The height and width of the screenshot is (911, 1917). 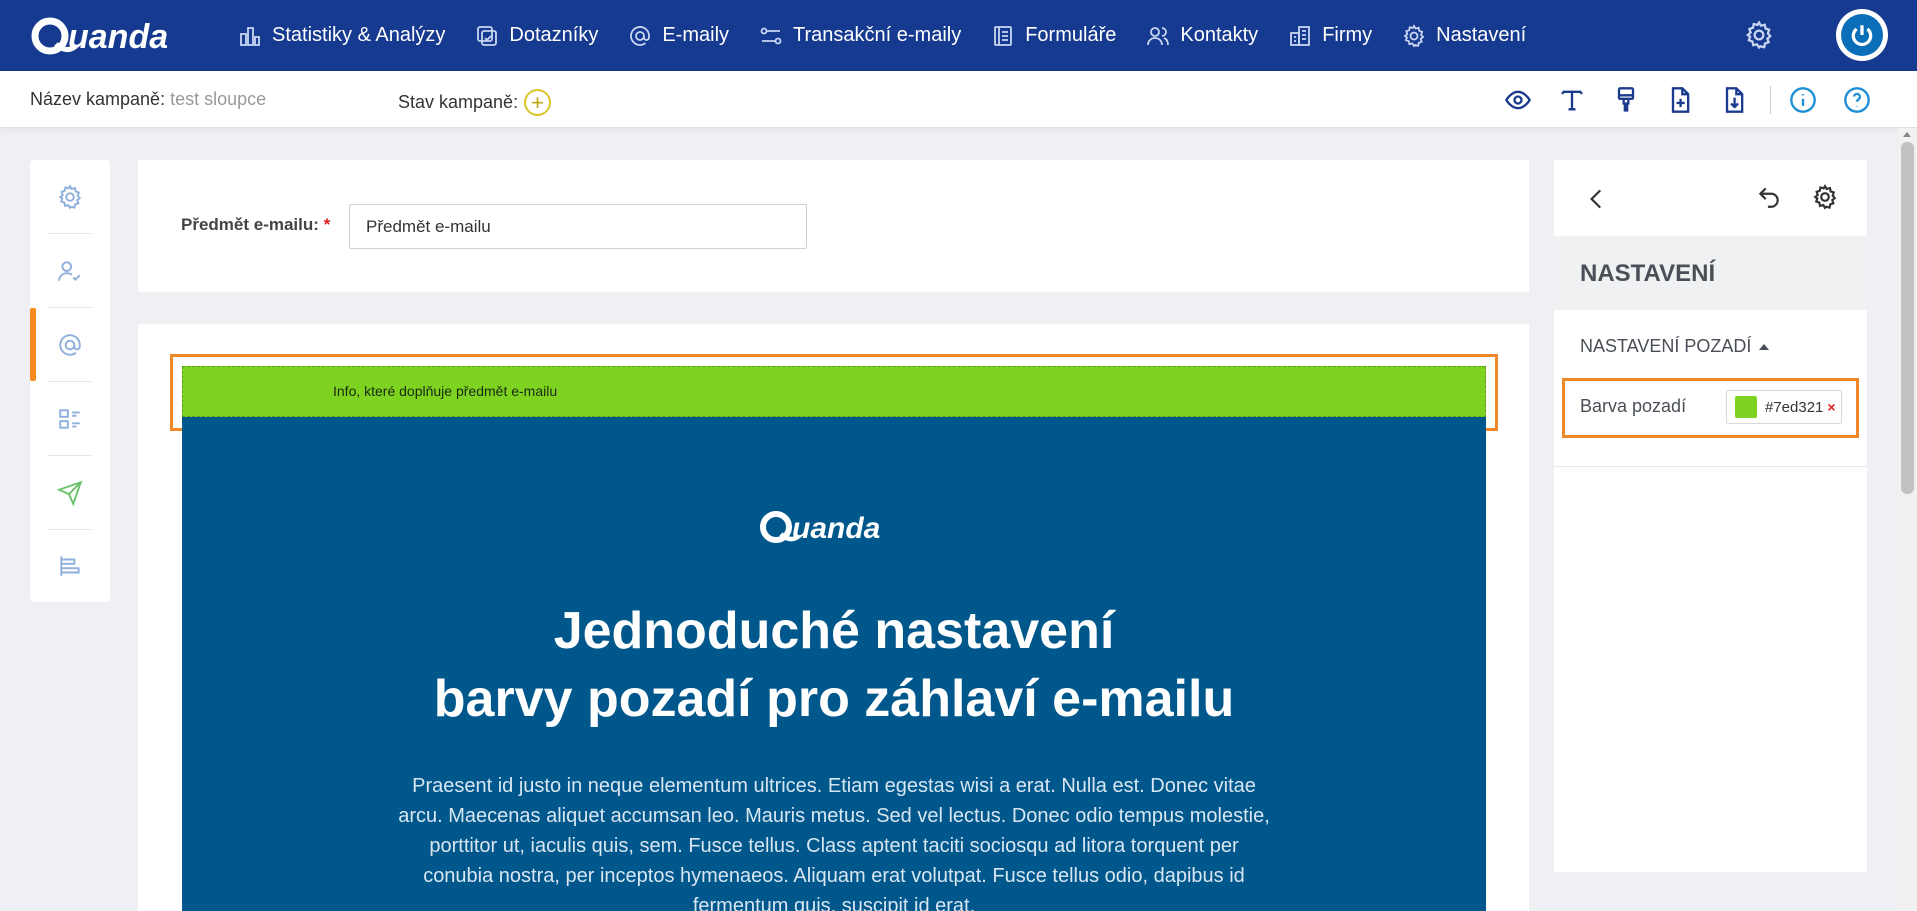 I want to click on subject-panel: Předmět e-mailu: *, so click(x=833, y=226).